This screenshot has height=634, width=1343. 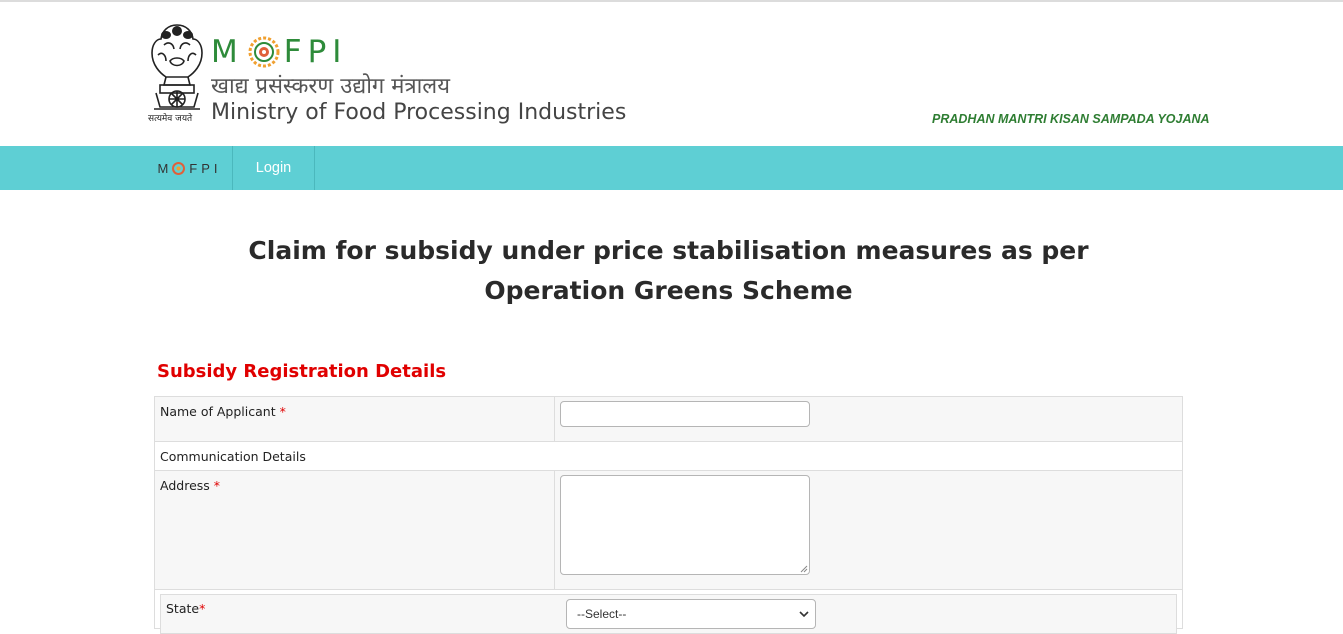 I want to click on nav-brand-letter-i: I, so click(x=217, y=168).